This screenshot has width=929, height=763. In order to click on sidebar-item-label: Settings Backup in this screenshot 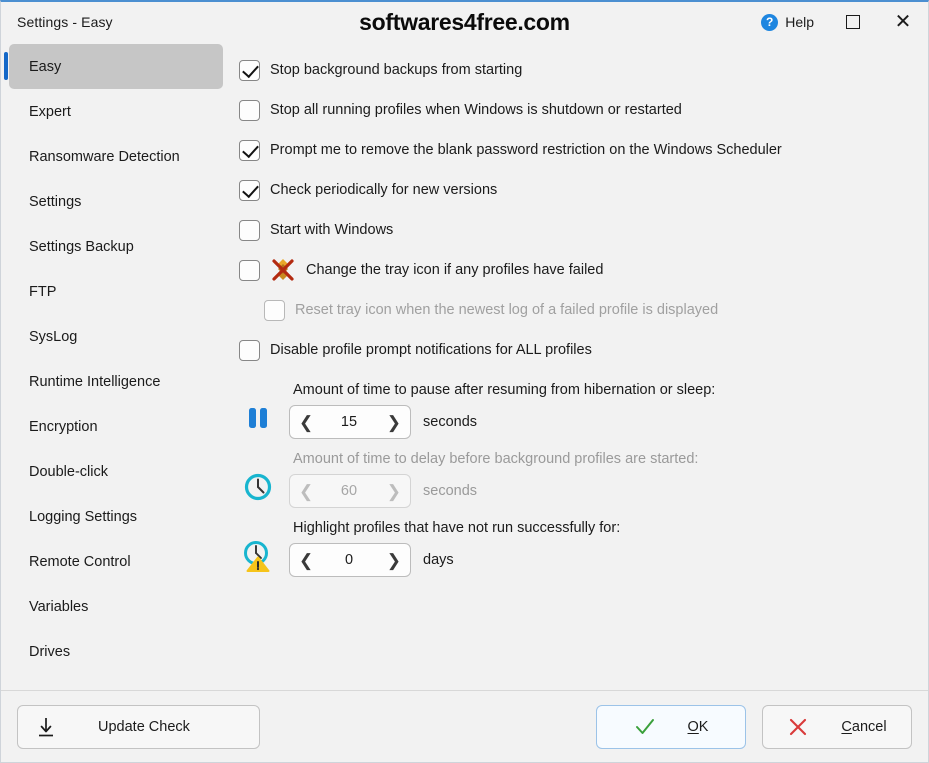, I will do `click(81, 246)`.